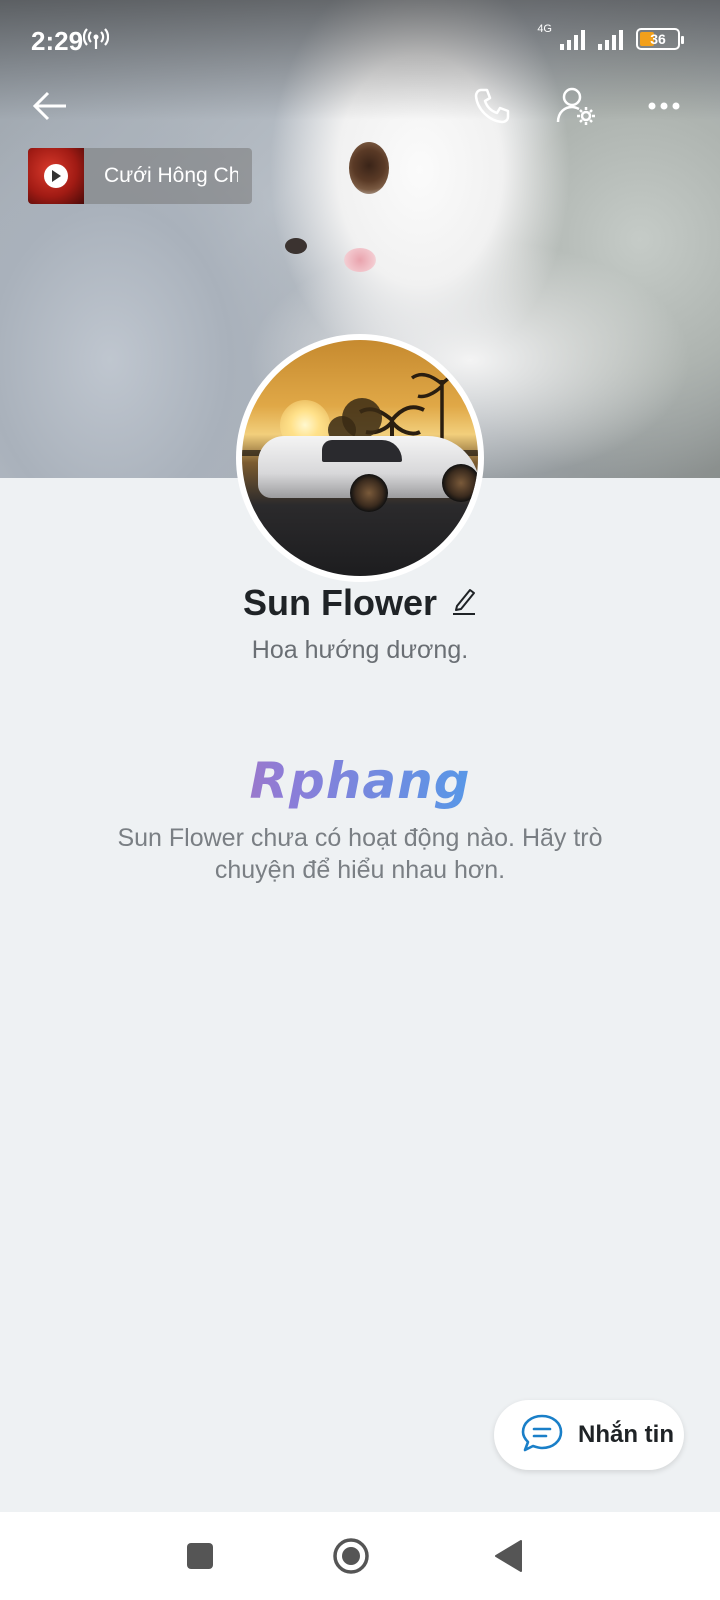 The height and width of the screenshot is (1600, 720). I want to click on status-right: 4G 36, so click(610, 36).